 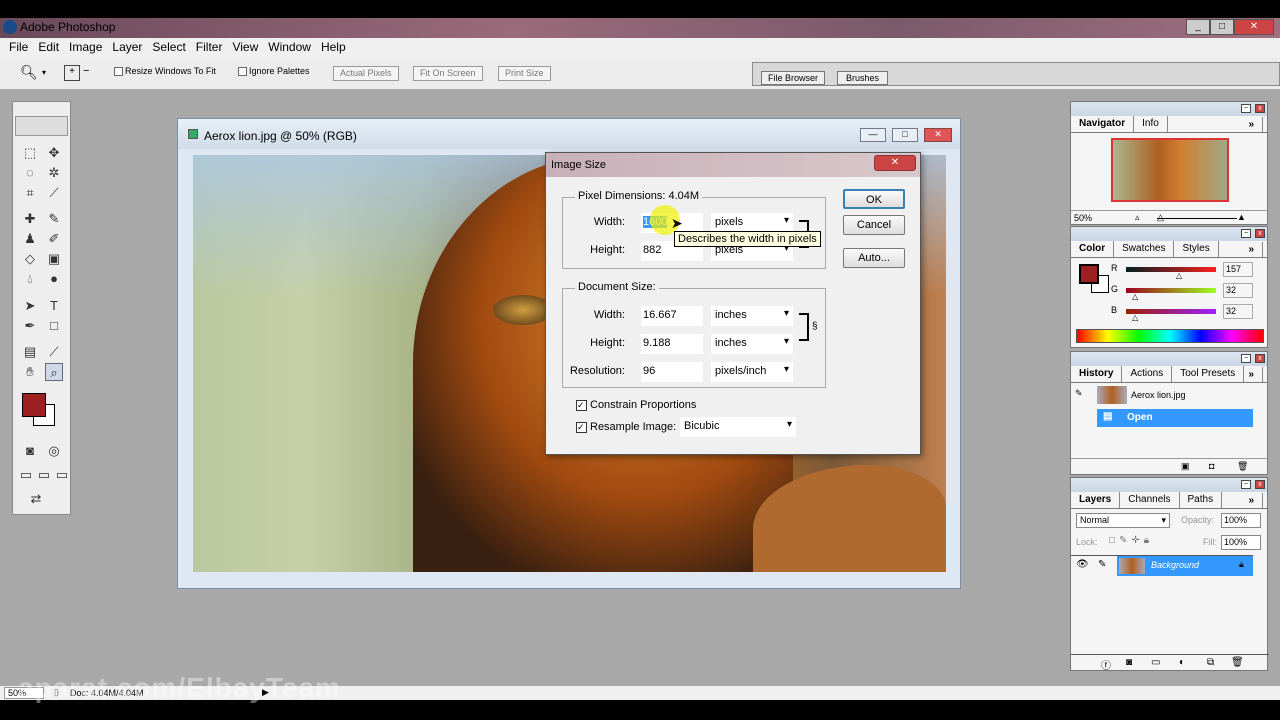 What do you see at coordinates (1082, 564) in the screenshot?
I see `eye-visibility-icon: 👁︎` at bounding box center [1082, 564].